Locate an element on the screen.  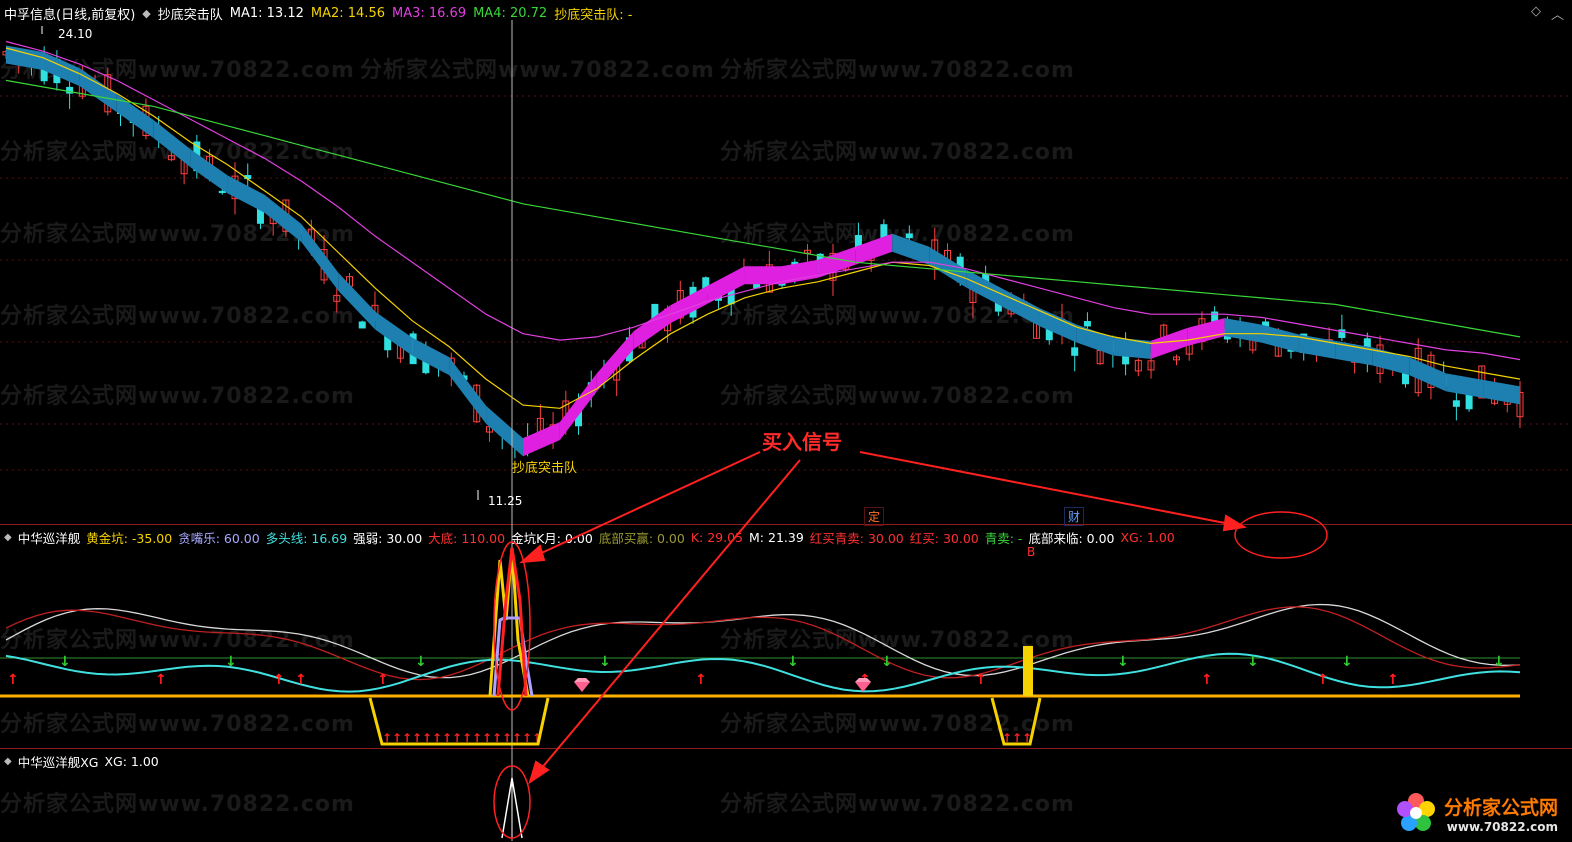
cai-tag: 财 is located at coordinates (1074, 516).